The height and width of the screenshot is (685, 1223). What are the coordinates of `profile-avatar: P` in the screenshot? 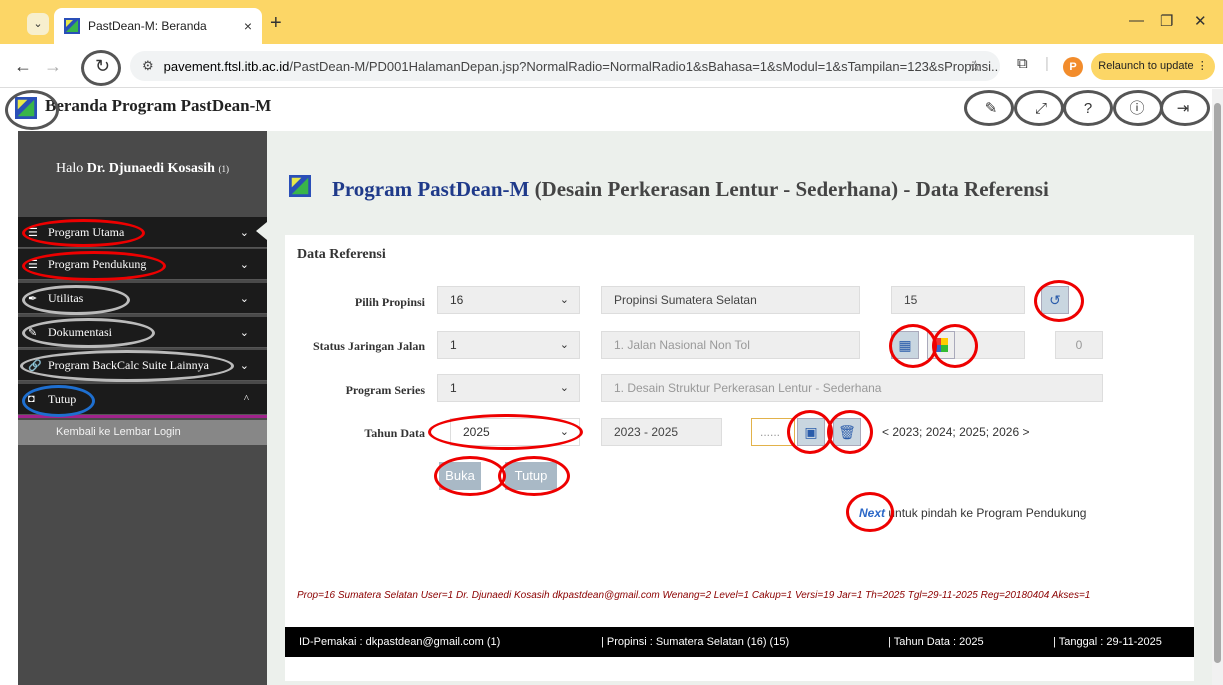 It's located at (1073, 67).